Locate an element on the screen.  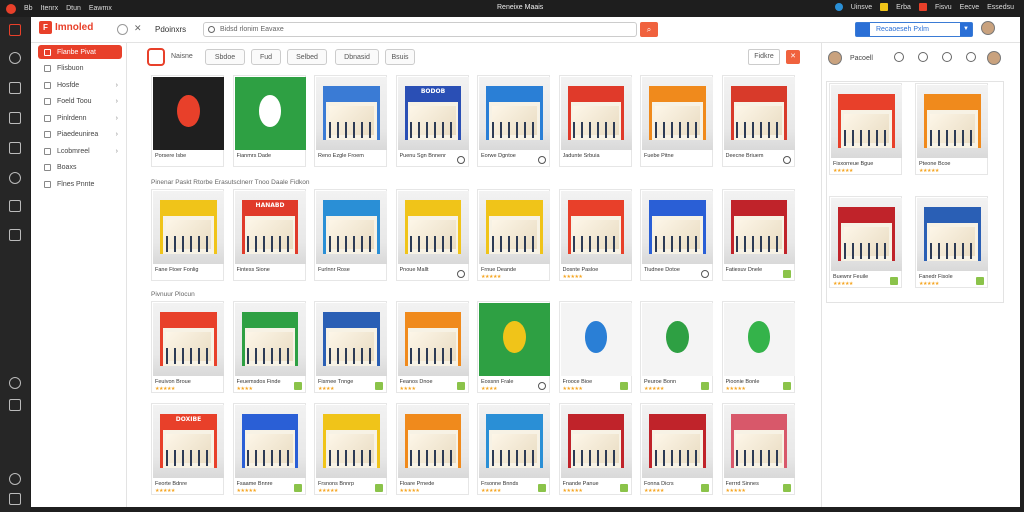
bell-icon is located at coordinates (922, 7).